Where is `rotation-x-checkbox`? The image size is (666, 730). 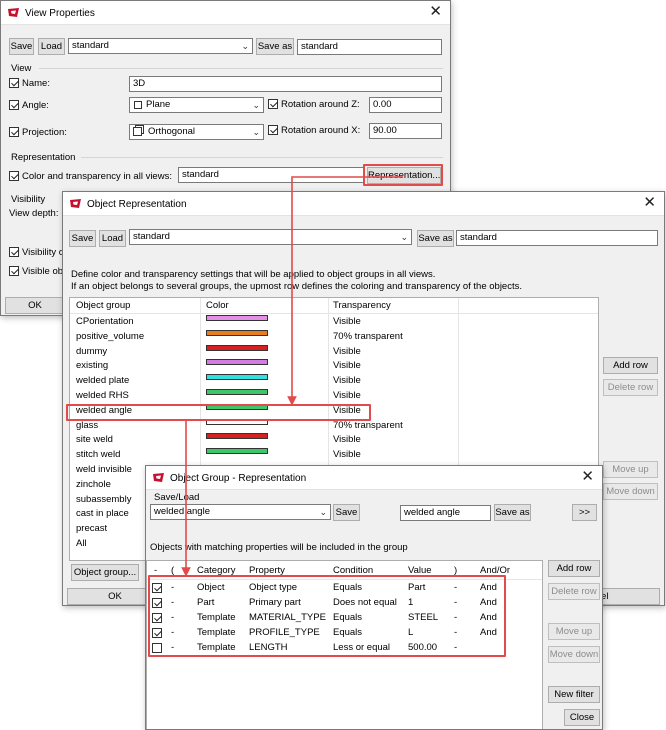 rotation-x-checkbox is located at coordinates (273, 130).